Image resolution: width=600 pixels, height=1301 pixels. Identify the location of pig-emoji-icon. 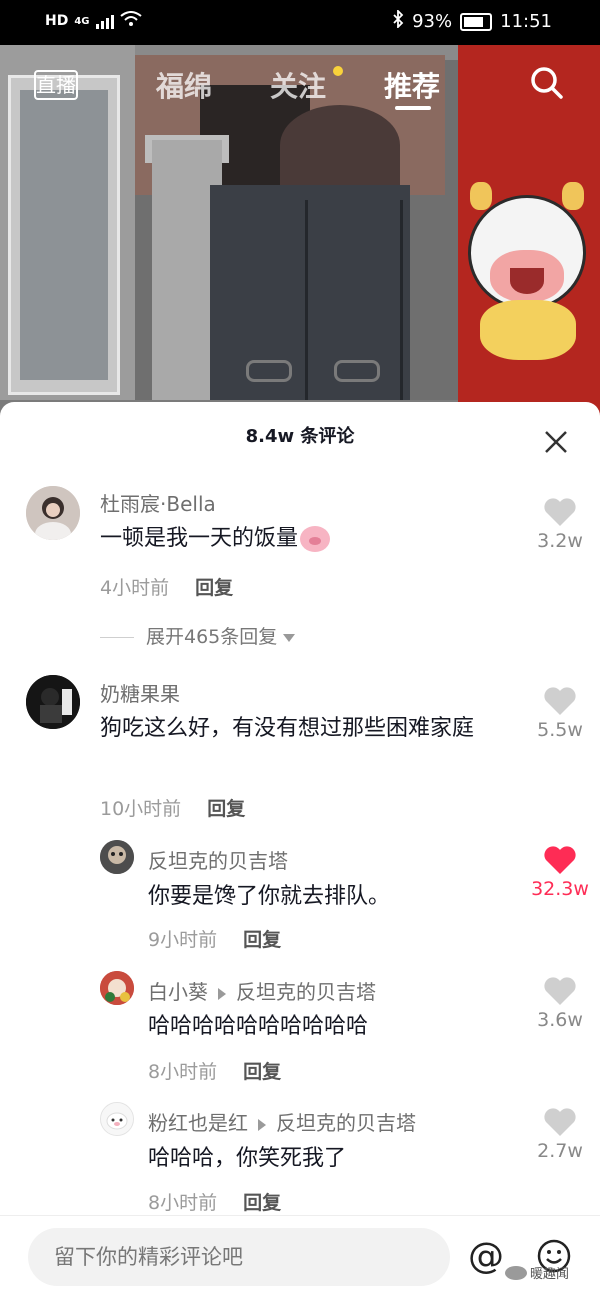
(315, 539).